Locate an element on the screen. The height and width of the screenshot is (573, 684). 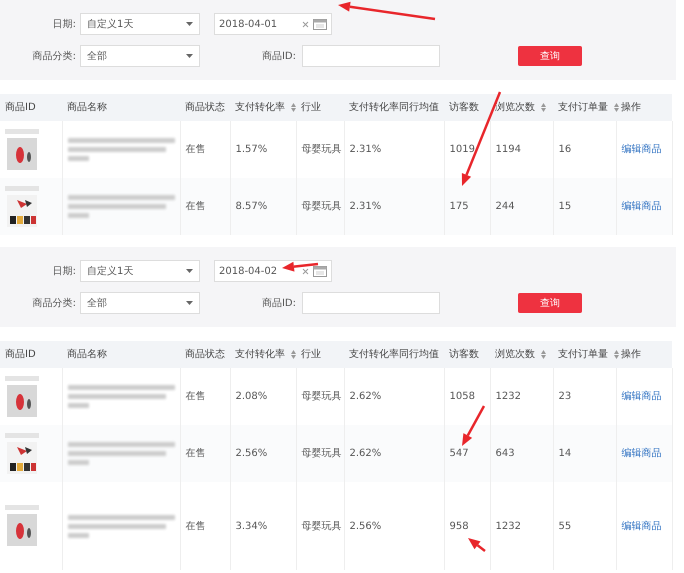
date-value: 2018-04-02 is located at coordinates (248, 271).